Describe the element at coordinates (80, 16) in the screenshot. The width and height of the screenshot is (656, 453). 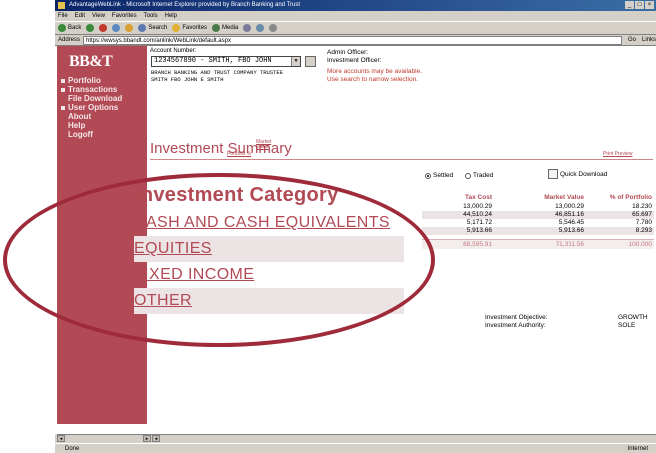
I see `menu-edit: Edit` at that location.